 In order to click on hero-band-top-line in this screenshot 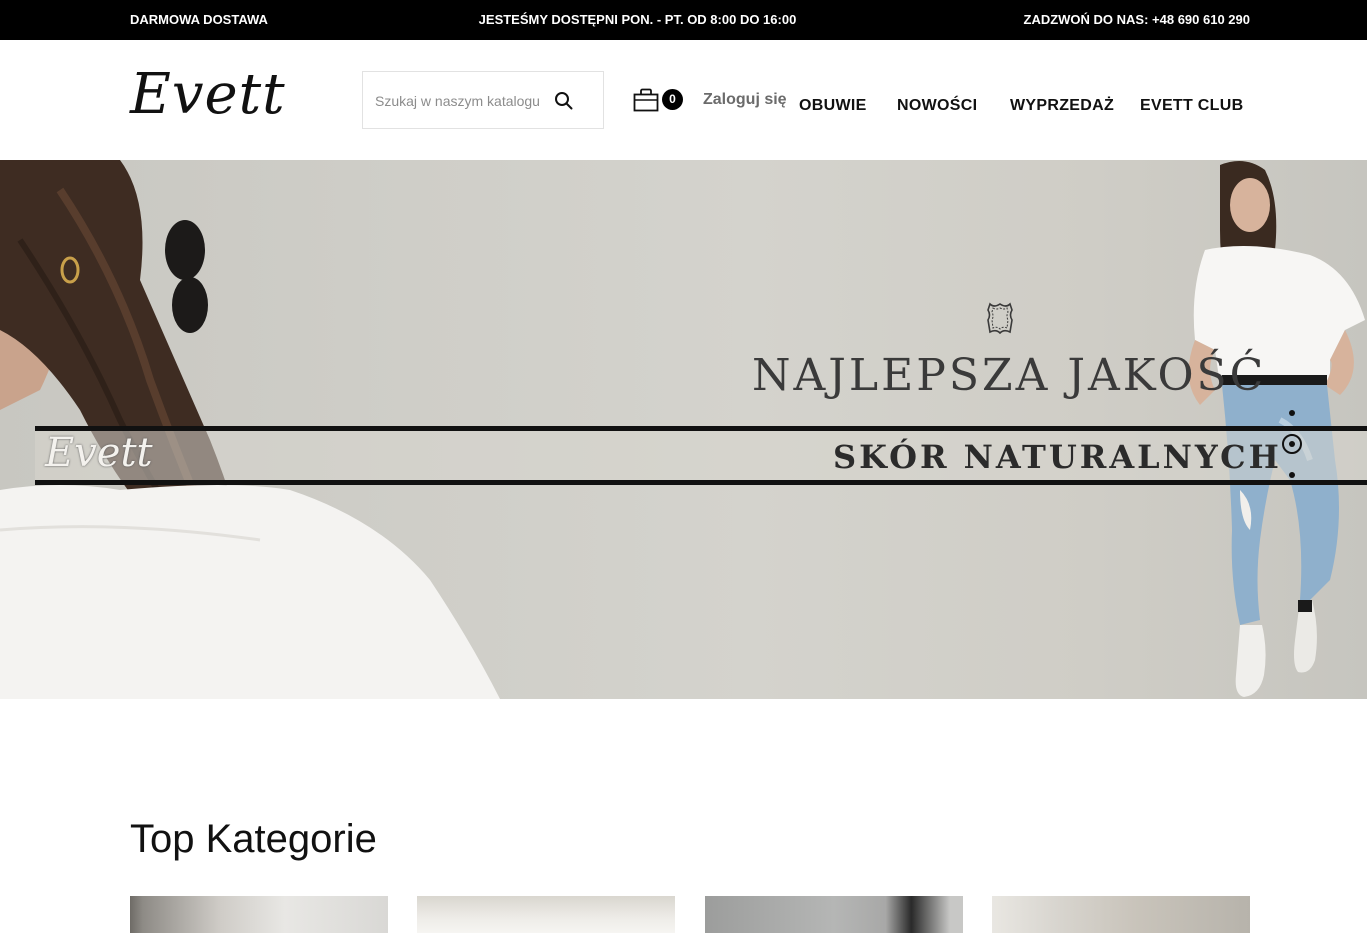, I will do `click(701, 428)`.